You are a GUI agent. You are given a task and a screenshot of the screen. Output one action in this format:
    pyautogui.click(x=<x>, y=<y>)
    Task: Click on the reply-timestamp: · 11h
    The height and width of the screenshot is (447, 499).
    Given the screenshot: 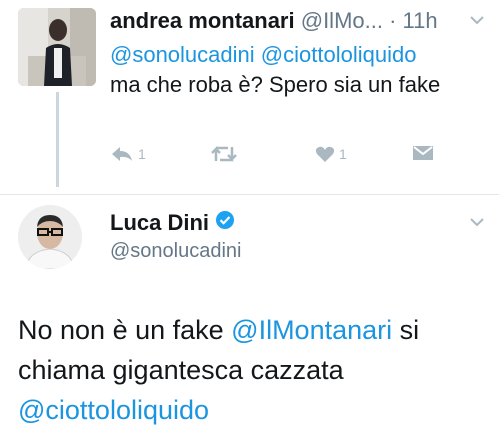 What is the action you would take?
    pyautogui.click(x=413, y=20)
    